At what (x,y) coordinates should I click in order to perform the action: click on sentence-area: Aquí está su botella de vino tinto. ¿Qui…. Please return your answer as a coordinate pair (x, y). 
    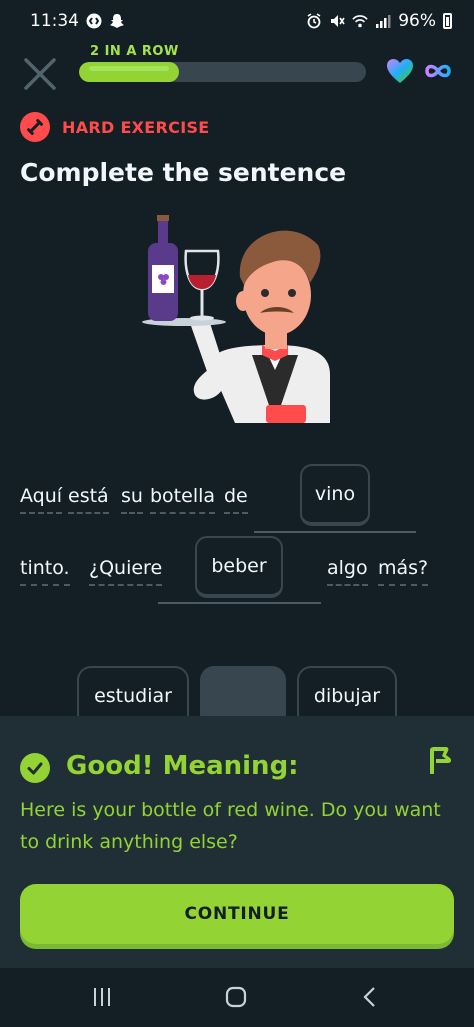
    Looking at the image, I should click on (240, 540).